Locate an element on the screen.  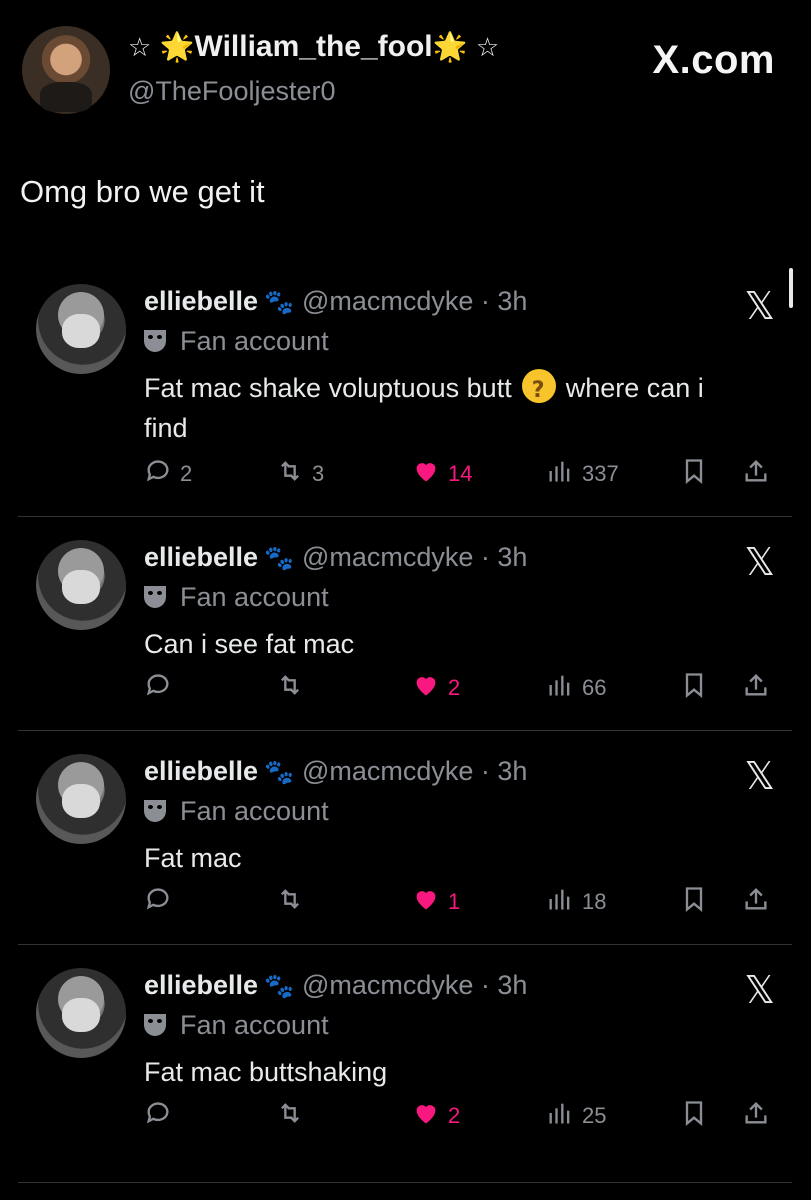
author-name-text: William_the_fool is located at coordinates (313, 46).